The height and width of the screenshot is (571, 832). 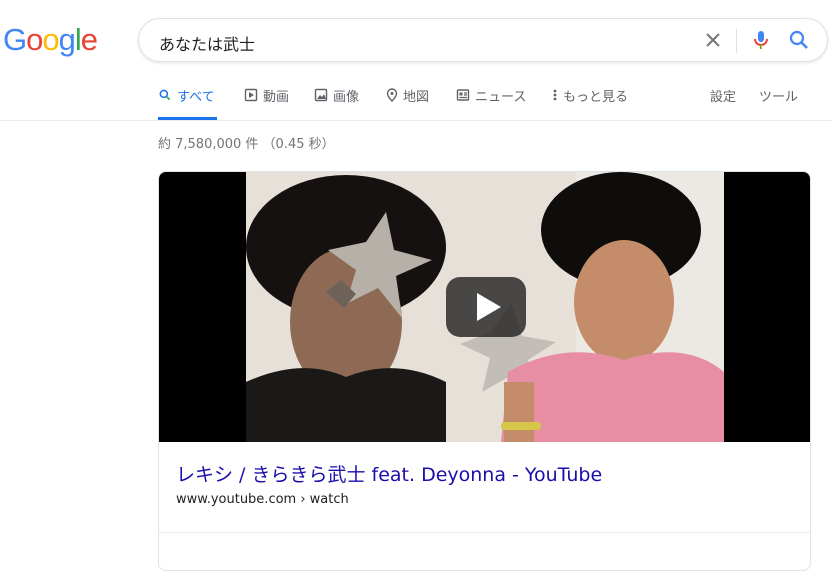 What do you see at coordinates (15, 39) in the screenshot?
I see `logo-letter: G` at bounding box center [15, 39].